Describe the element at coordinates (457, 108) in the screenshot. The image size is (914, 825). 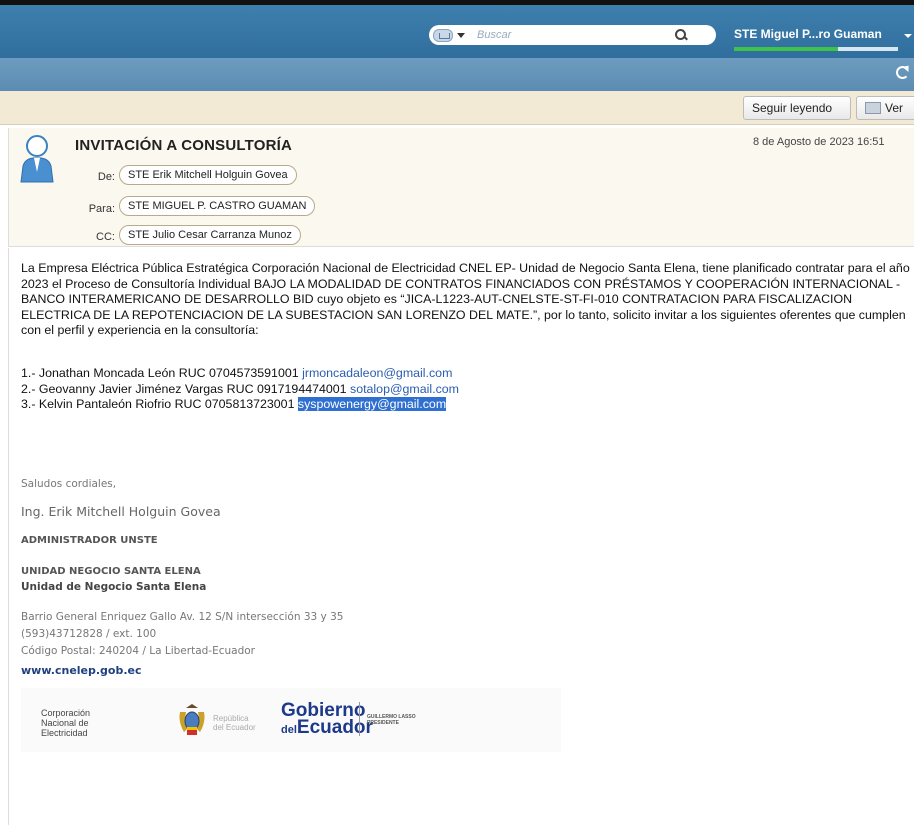
I see `message-toolbar: Seguir leyendo Ver` at that location.